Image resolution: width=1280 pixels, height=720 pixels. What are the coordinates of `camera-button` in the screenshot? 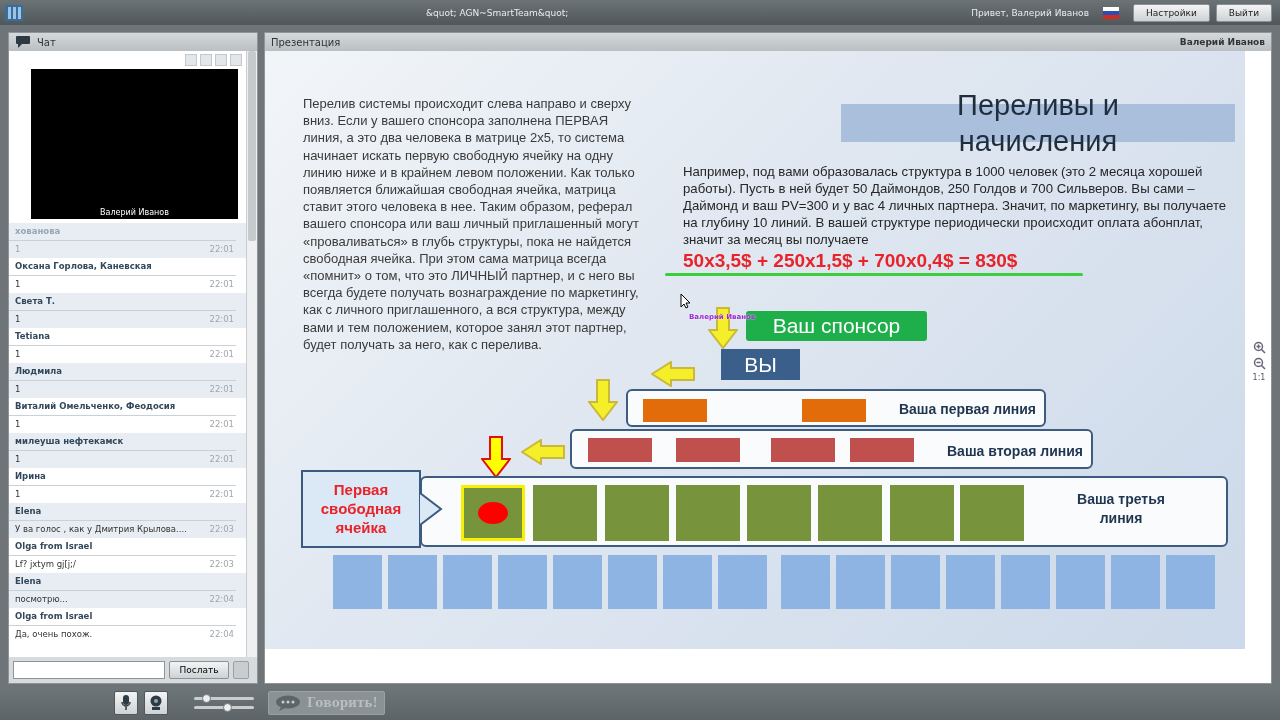 It's located at (156, 703).